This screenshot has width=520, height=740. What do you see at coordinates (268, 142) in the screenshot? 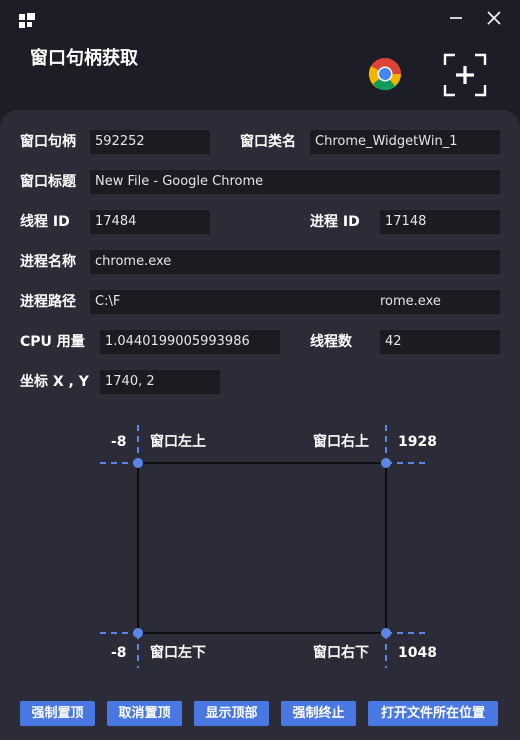
I see `class-name-label: 窗口类名` at bounding box center [268, 142].